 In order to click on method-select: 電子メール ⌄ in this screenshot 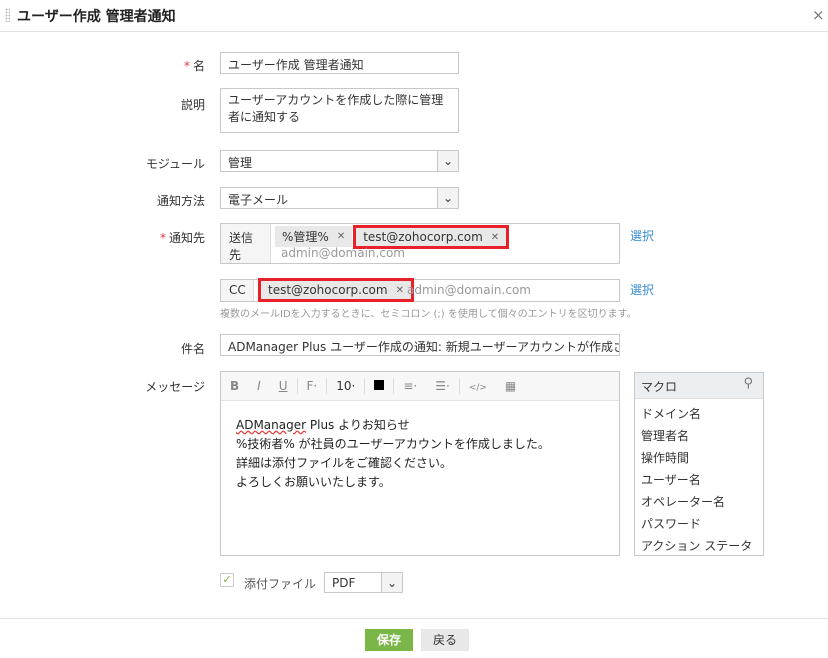, I will do `click(339, 198)`.